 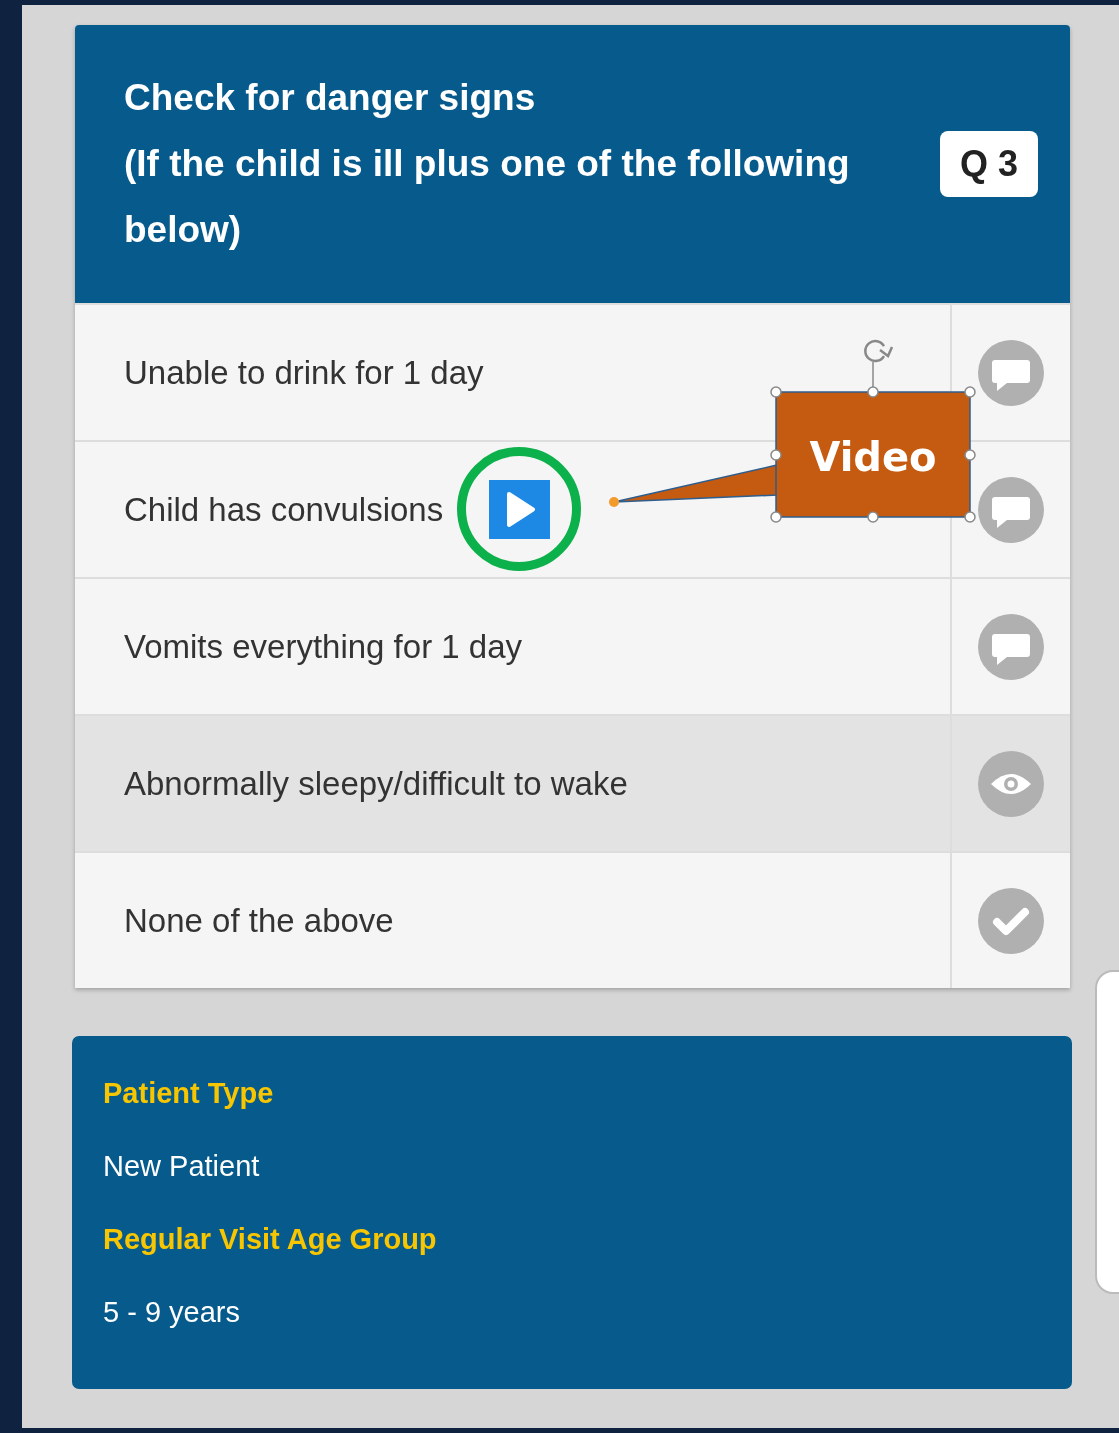 I want to click on field-value: 5 - 9 years, so click(x=171, y=1312).